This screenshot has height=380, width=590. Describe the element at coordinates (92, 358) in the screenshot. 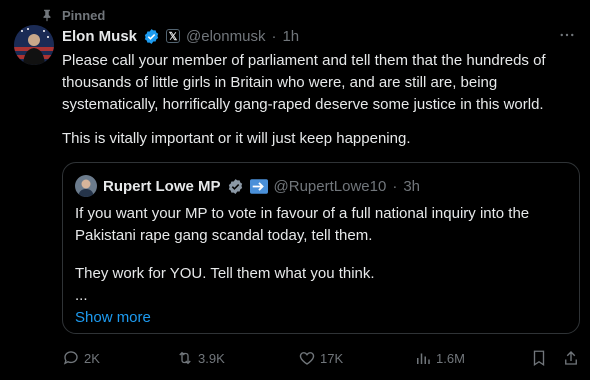

I see `reply-count: 2K` at that location.